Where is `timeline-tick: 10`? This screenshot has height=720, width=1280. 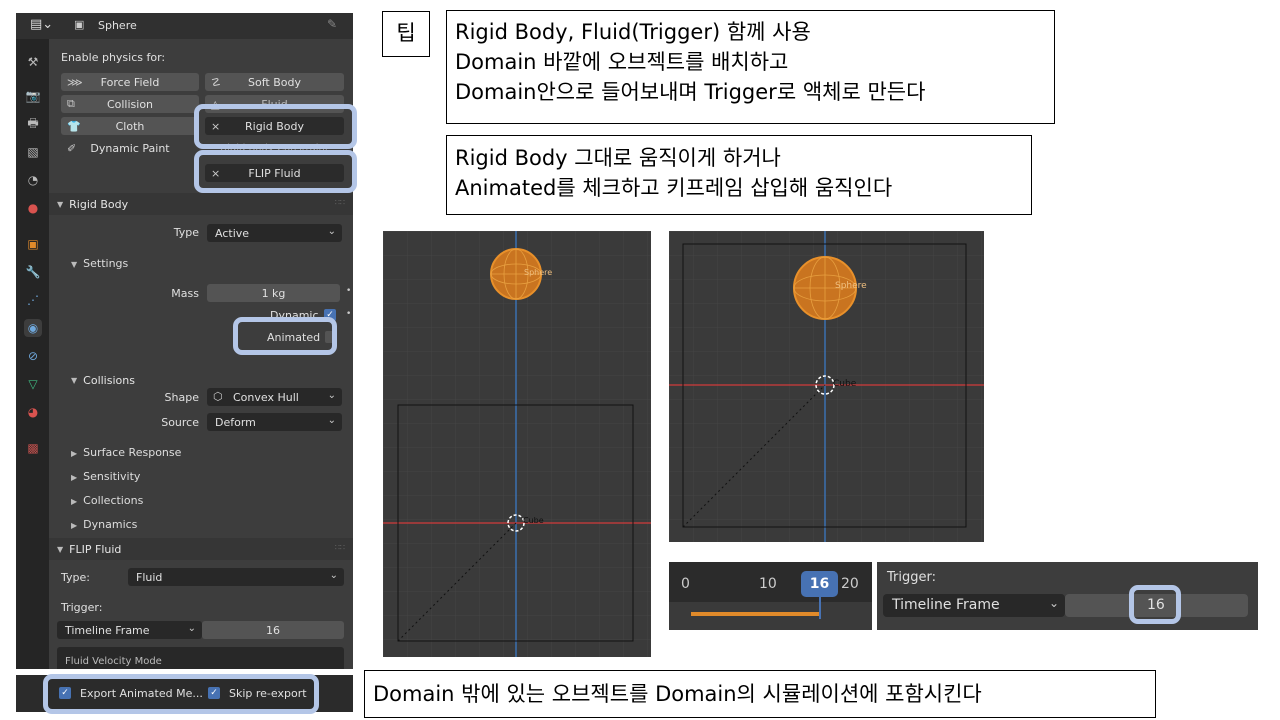
timeline-tick: 10 is located at coordinates (768, 584).